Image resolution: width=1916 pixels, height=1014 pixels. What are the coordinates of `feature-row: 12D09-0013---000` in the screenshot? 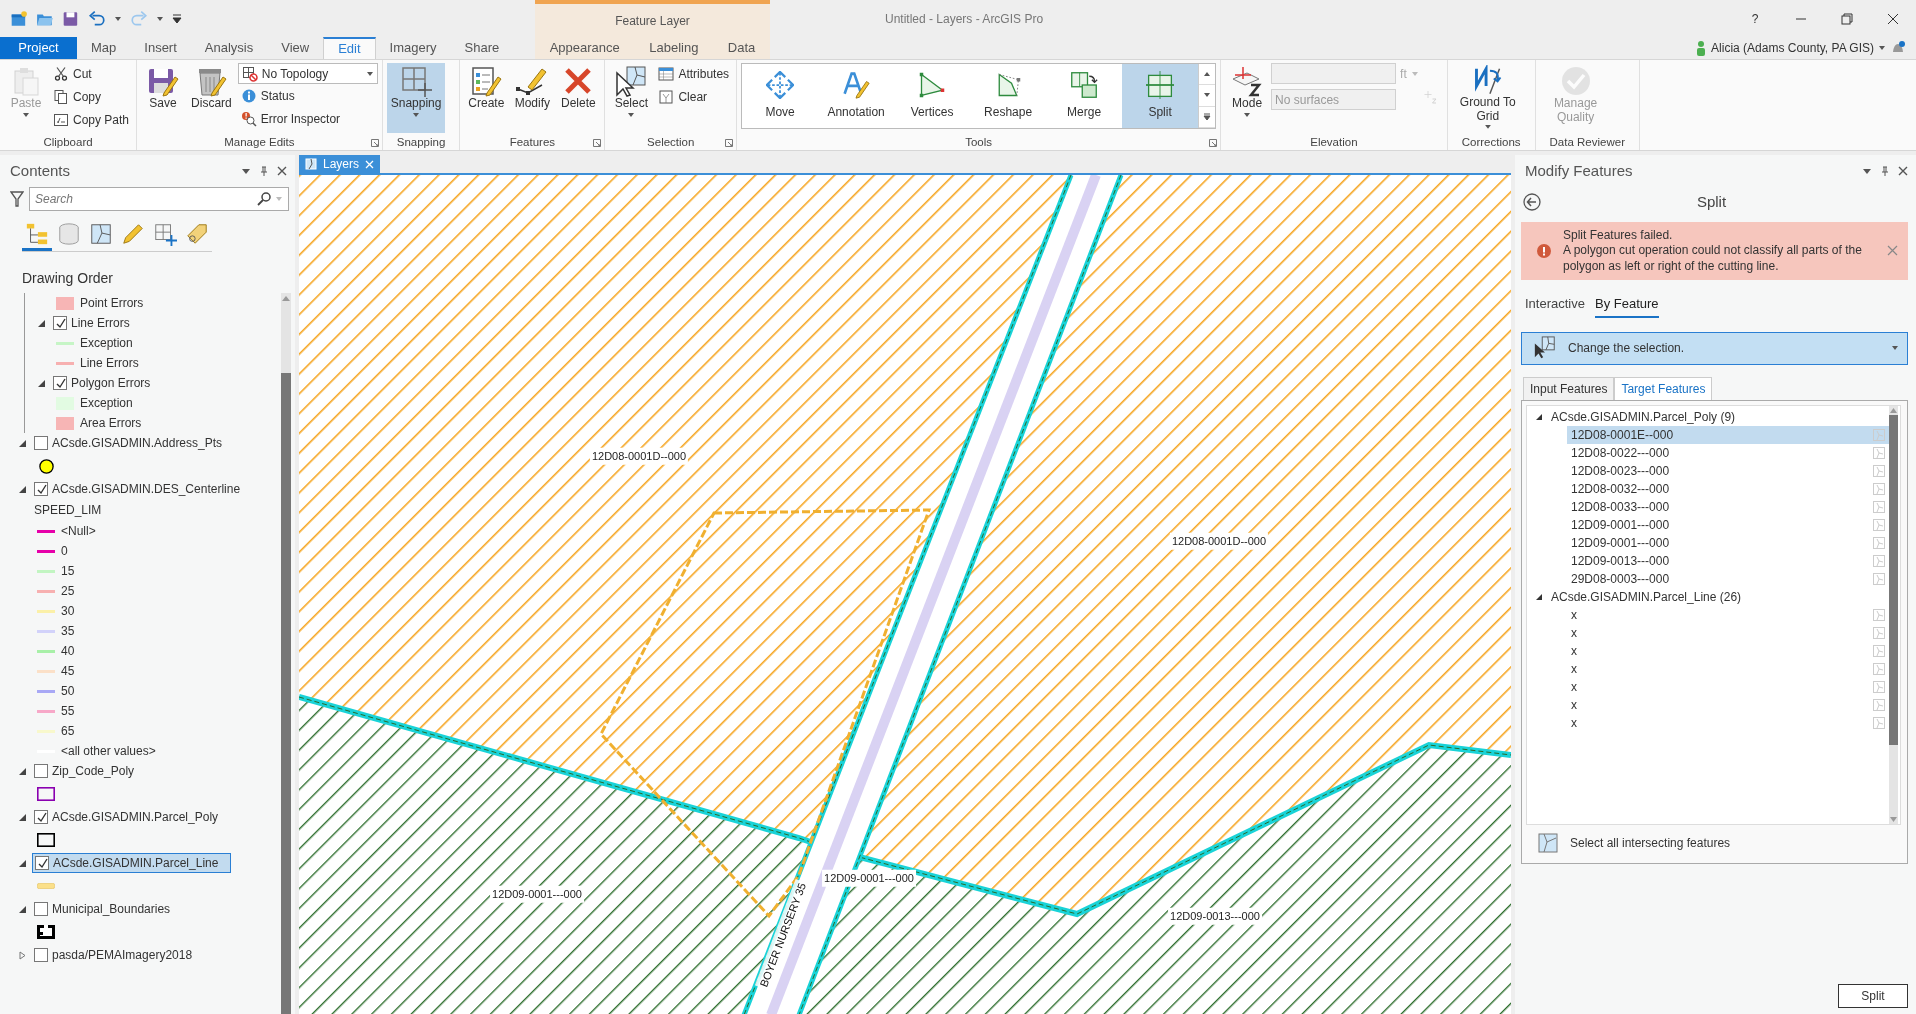 It's located at (1728, 560).